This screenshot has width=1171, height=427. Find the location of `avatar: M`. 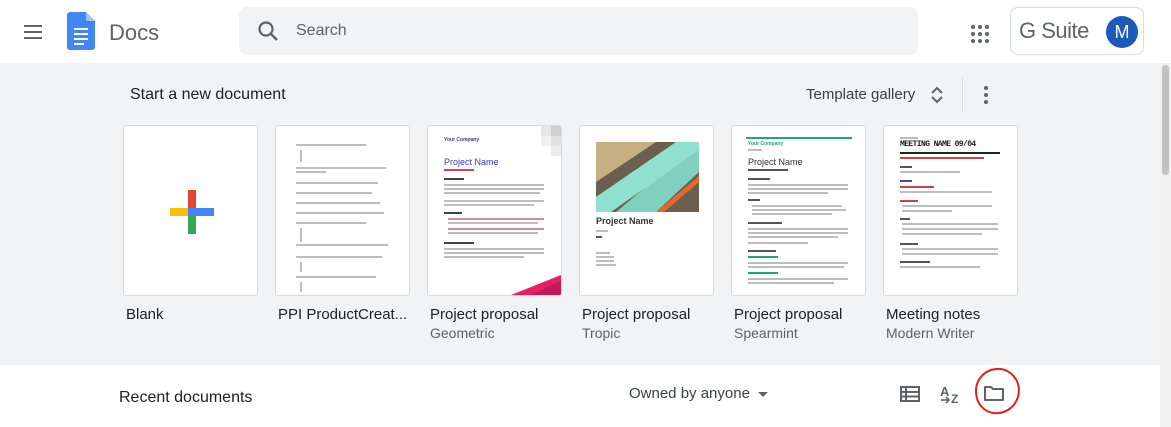

avatar: M is located at coordinates (1122, 32).